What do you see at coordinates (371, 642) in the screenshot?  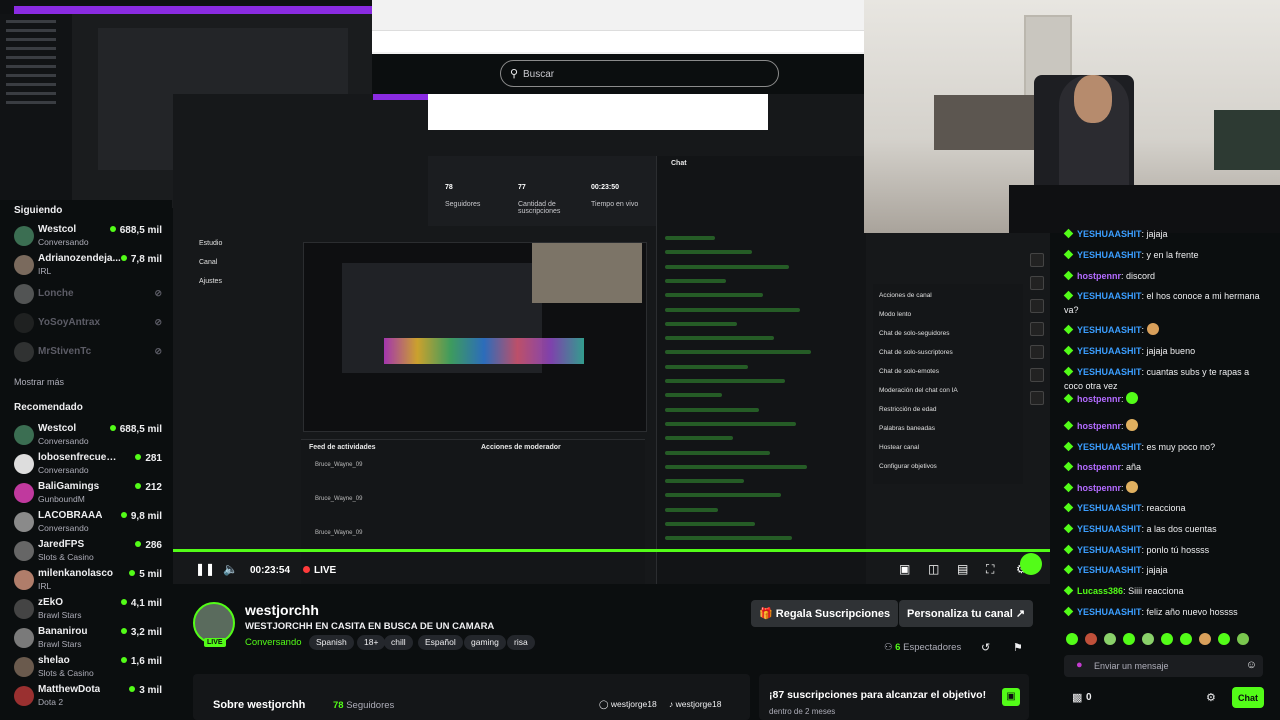 I see `tag-chip: 18+` at bounding box center [371, 642].